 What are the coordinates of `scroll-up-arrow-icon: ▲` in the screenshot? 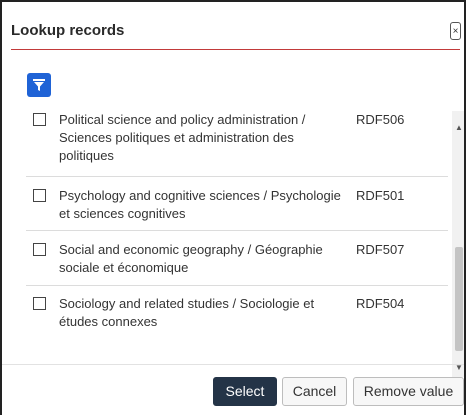 It's located at (458, 128).